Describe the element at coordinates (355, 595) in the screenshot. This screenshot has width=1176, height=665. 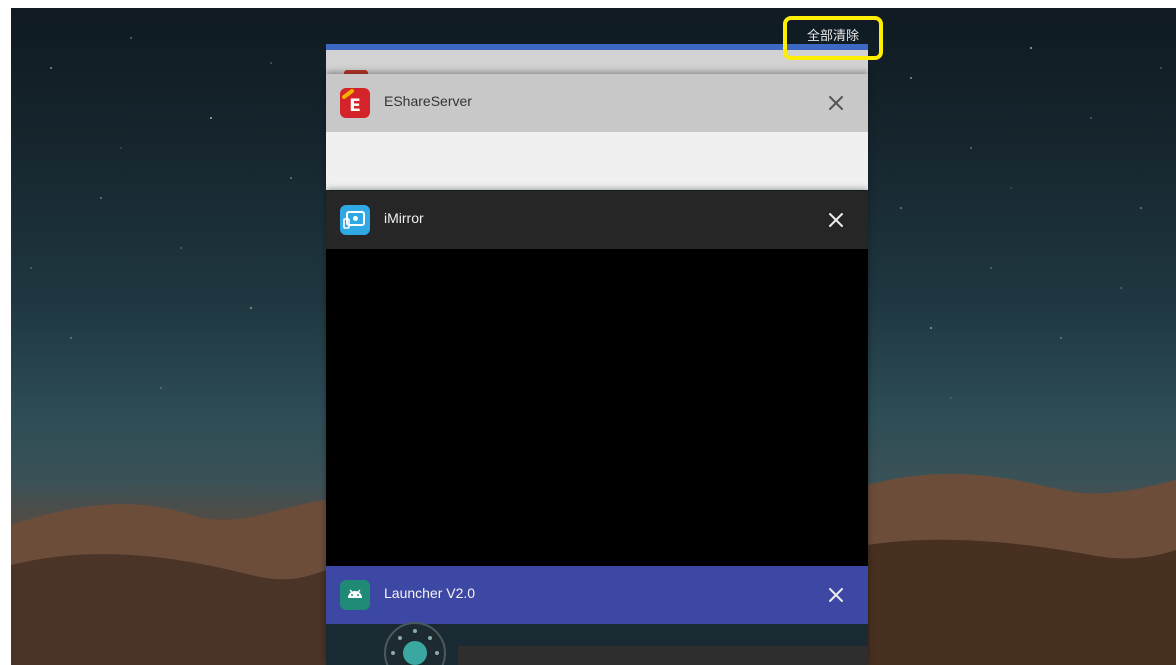
I see `android-icon` at that location.